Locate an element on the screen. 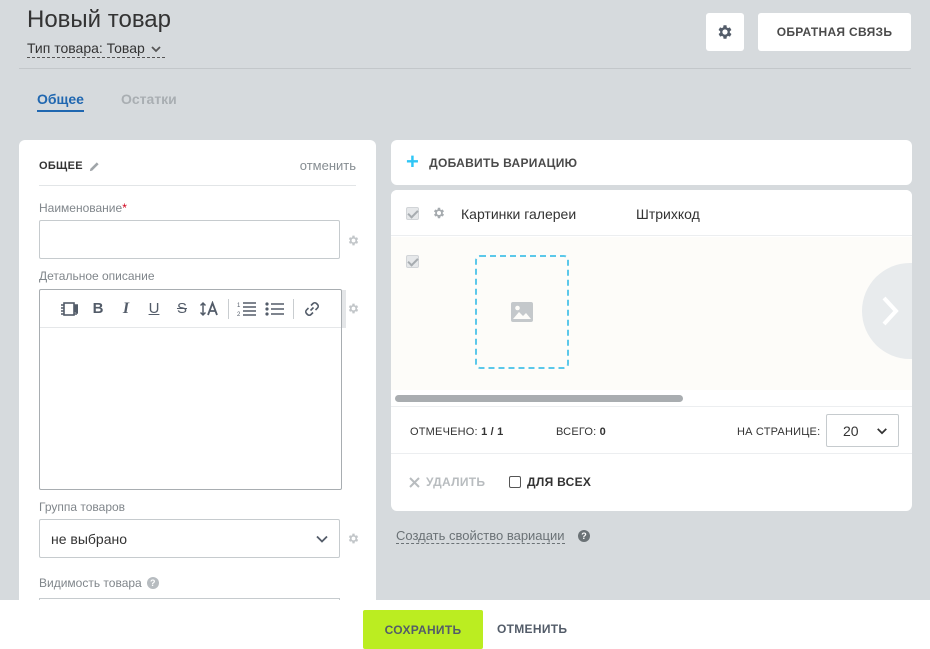 This screenshot has height=649, width=930. grid-footer: ОТМЕЧЕНО: 1 / 1 ВСЕГО: 0 НА СТРАНИЦЕ: 20 is located at coordinates (651, 430).